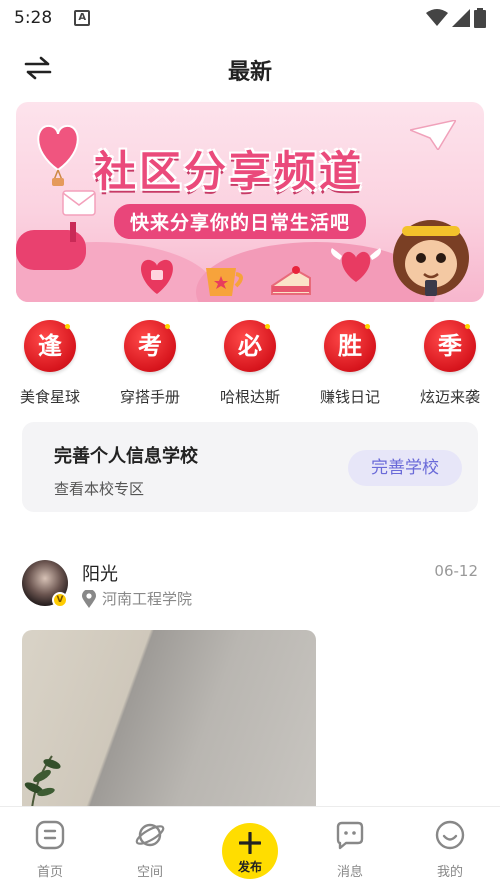 Image resolution: width=500 pixels, height=888 pixels. I want to click on school-card-title: 完善个人信息学校, so click(126, 456).